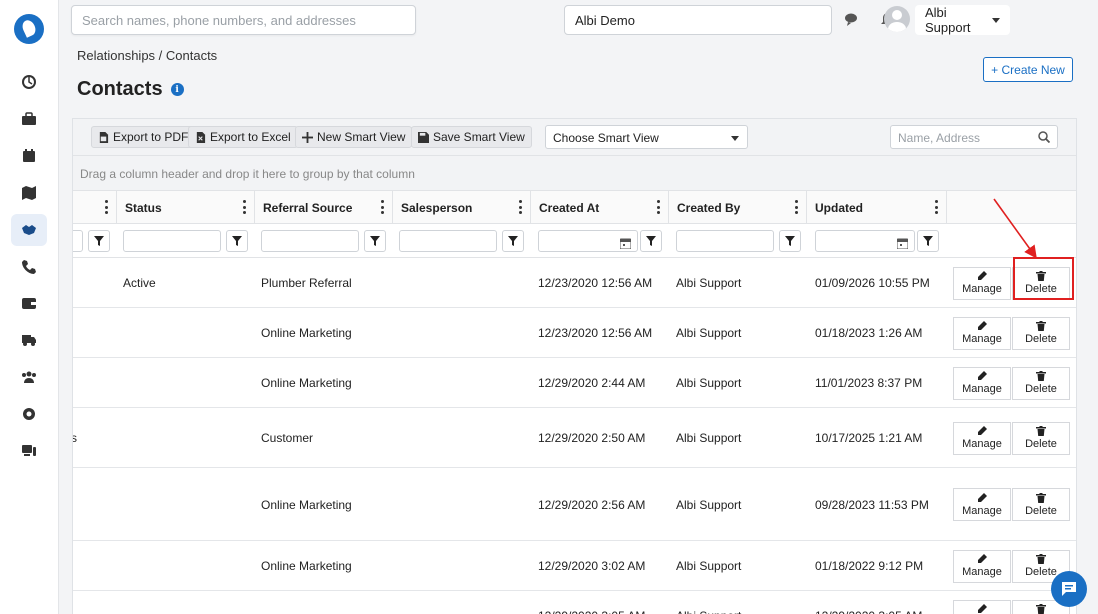  Describe the element at coordinates (928, 241) in the screenshot. I see `filter-button-updated` at that location.